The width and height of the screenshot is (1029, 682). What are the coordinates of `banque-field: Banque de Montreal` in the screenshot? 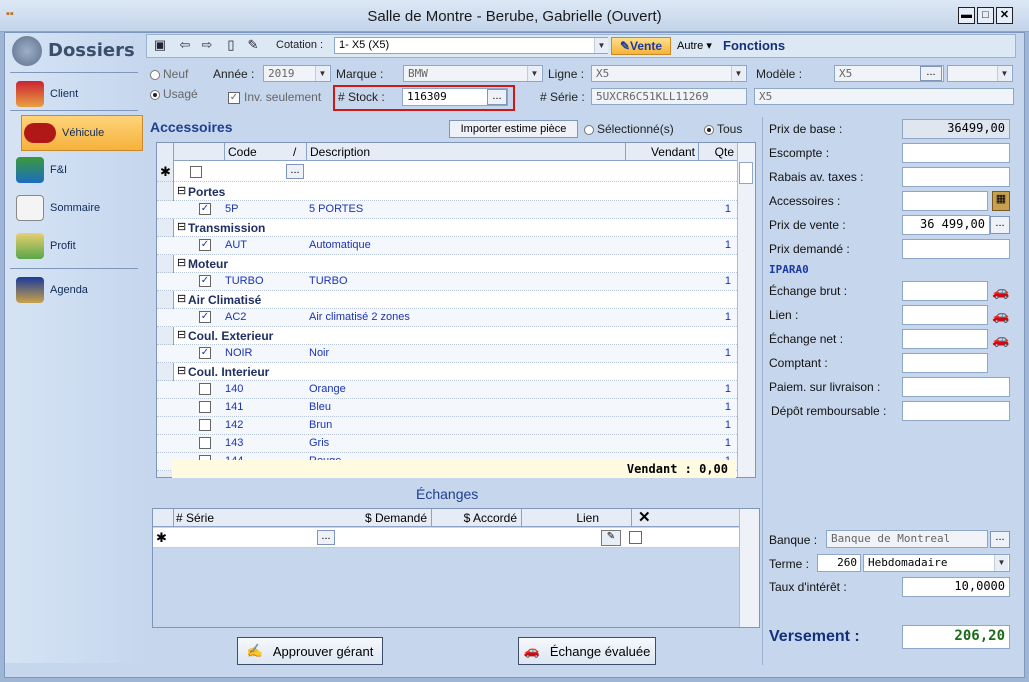 It's located at (907, 539).